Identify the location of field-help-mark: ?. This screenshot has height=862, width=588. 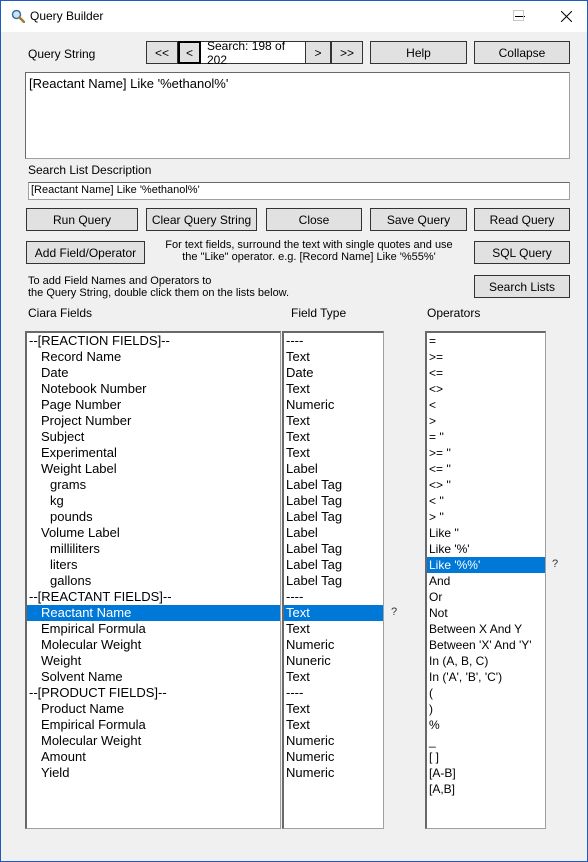
(394, 612).